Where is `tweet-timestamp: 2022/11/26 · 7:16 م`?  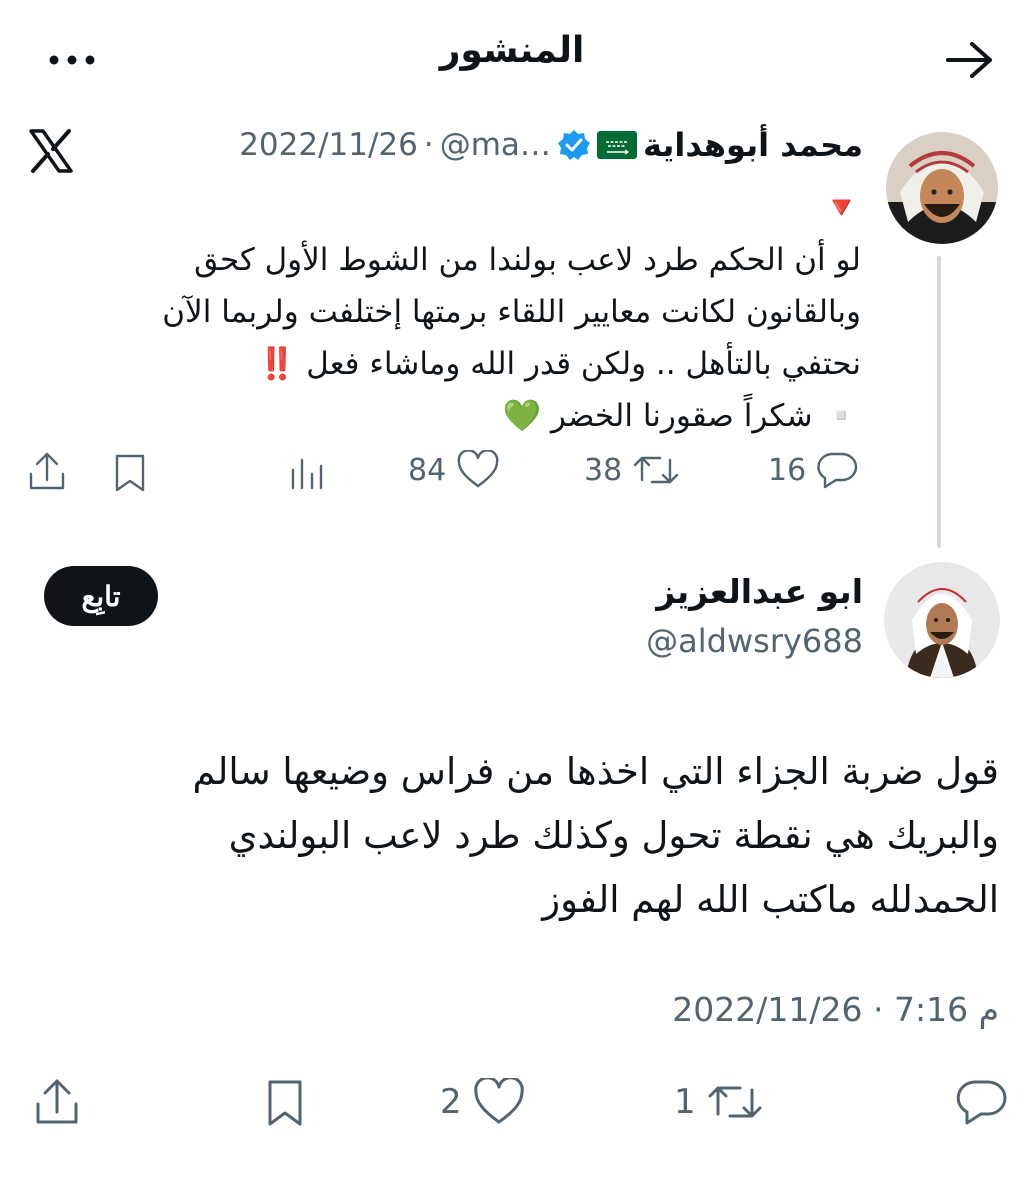 tweet-timestamp: 2022/11/26 · 7:16 م is located at coordinates (835, 1009).